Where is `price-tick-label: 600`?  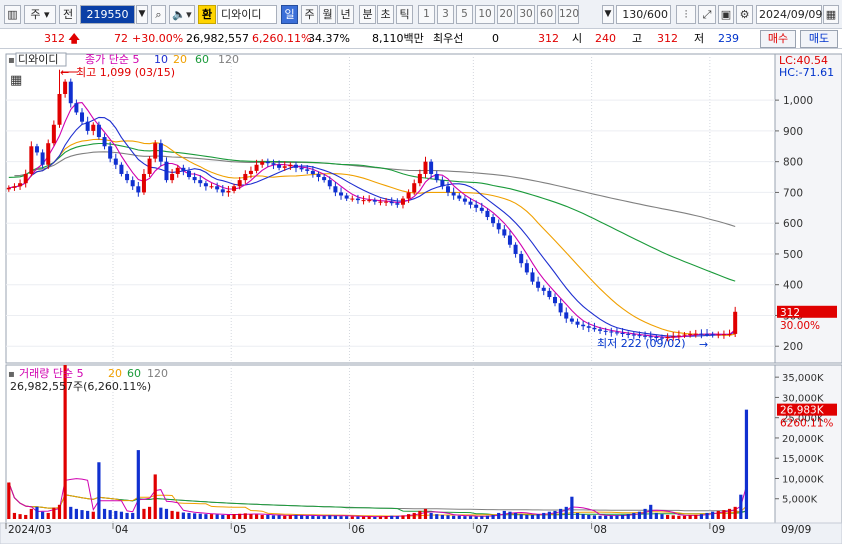
price-tick-label: 600 is located at coordinates (793, 224).